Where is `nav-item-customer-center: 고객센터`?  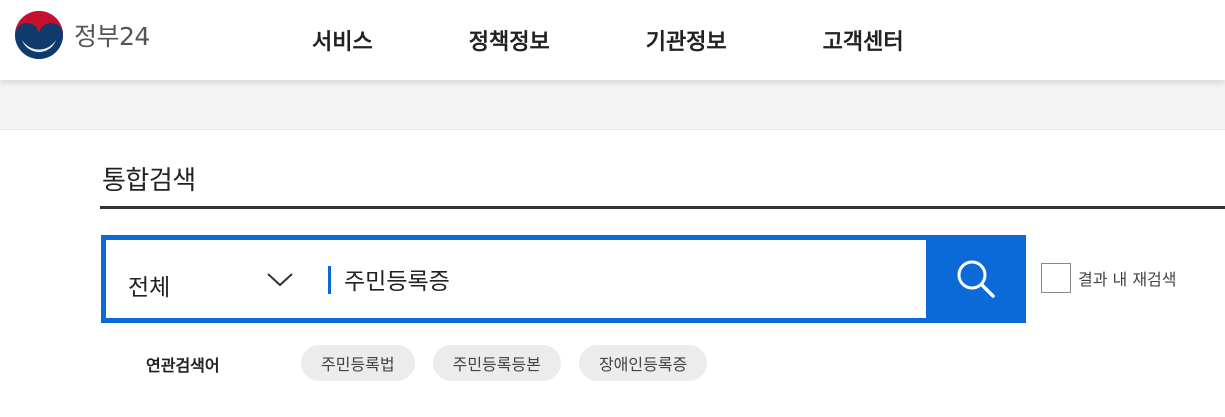 nav-item-customer-center: 고객센터 is located at coordinates (863, 40).